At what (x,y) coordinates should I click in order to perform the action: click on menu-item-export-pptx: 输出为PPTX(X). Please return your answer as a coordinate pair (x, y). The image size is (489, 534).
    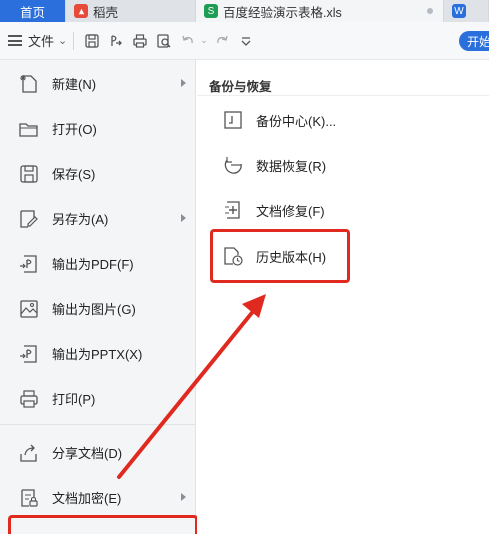
    Looking at the image, I should click on (98, 353).